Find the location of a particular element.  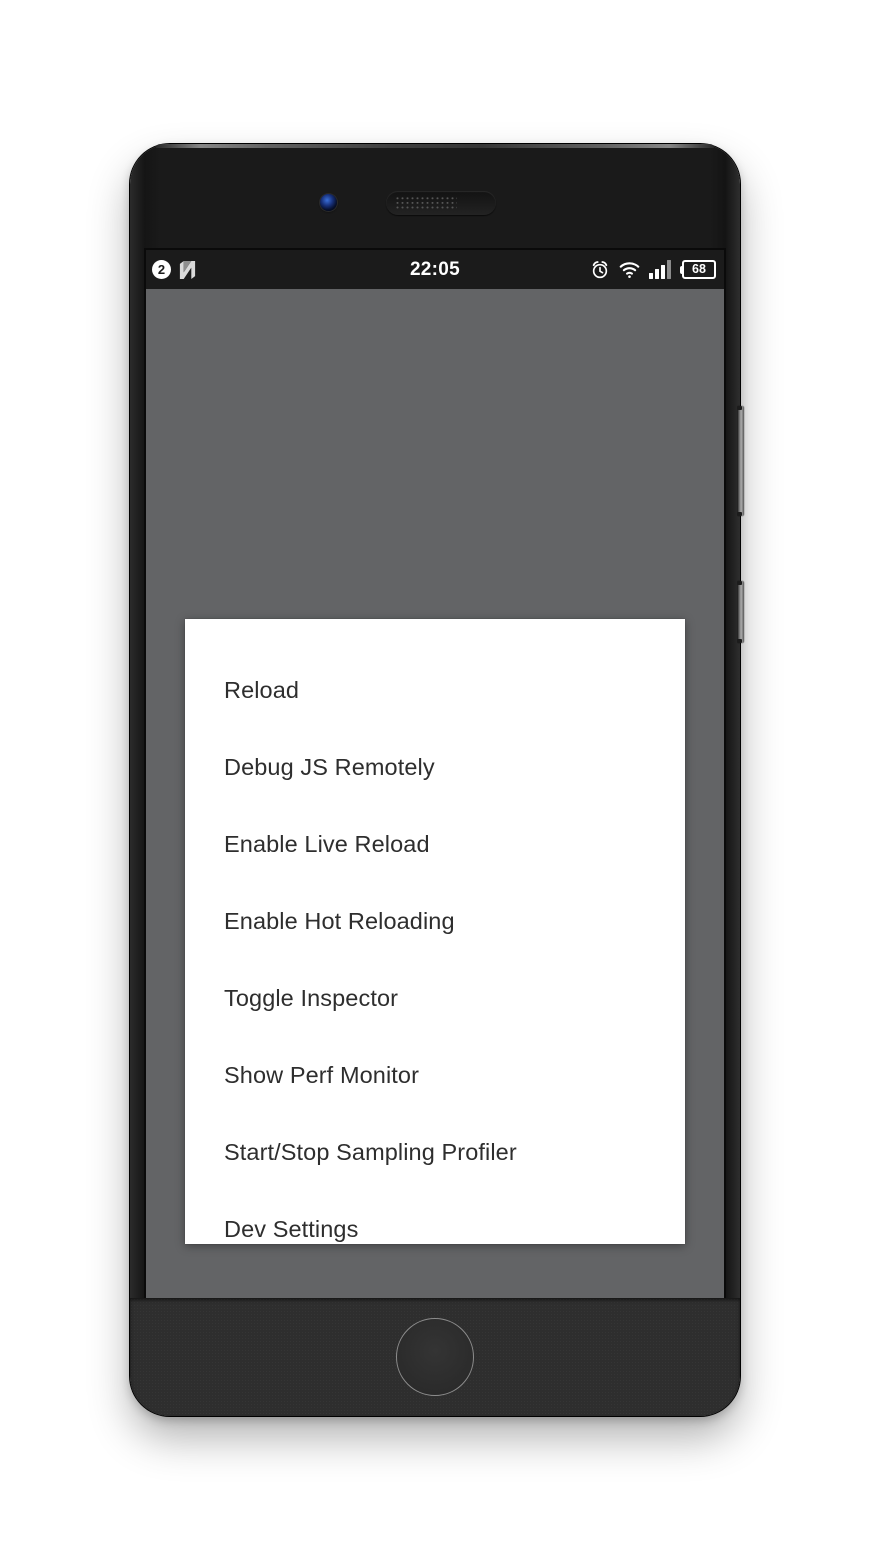

earpiece-speaker-icon is located at coordinates (441, 203).